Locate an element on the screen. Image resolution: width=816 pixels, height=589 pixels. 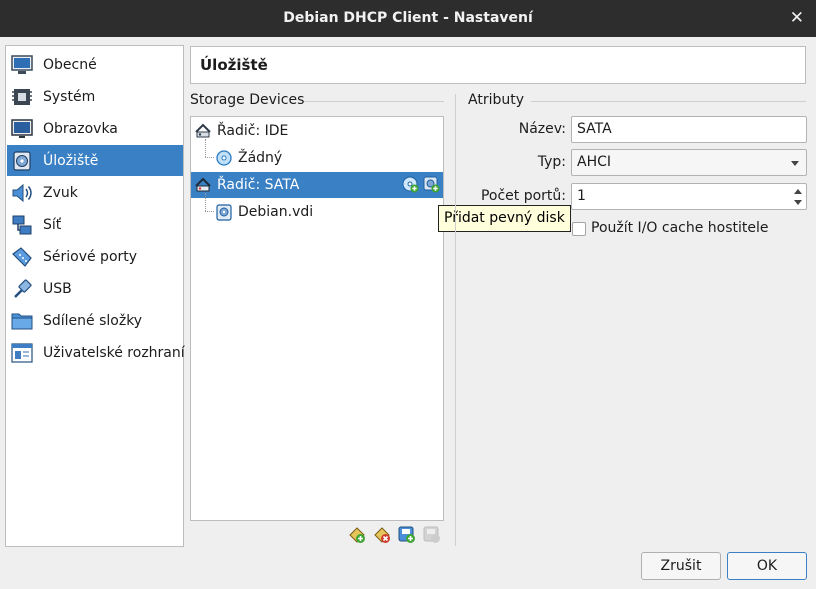
sidebar-item-usb: USB is located at coordinates (95, 288).